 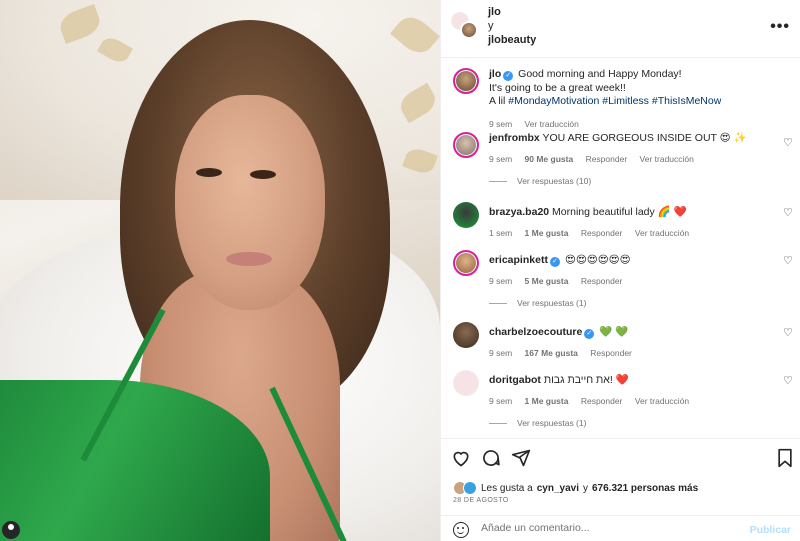 I want to click on view-replies: Ver respuestas (10), so click(x=639, y=181).